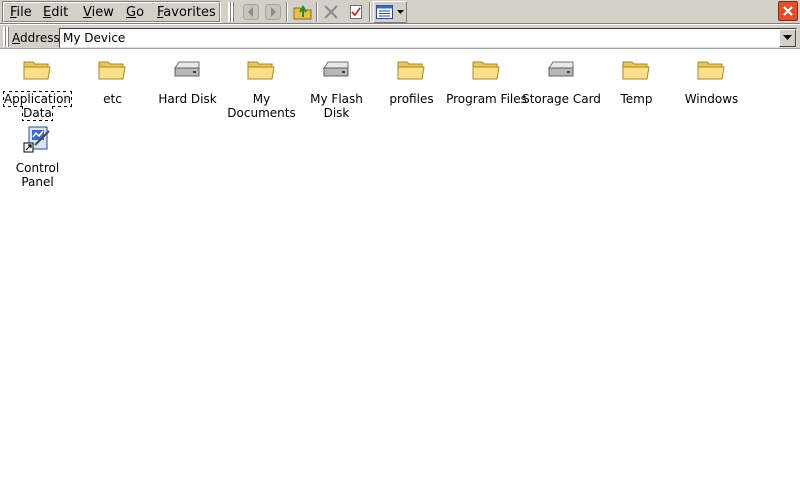 The image size is (800, 480). I want to click on back-icon, so click(251, 12).